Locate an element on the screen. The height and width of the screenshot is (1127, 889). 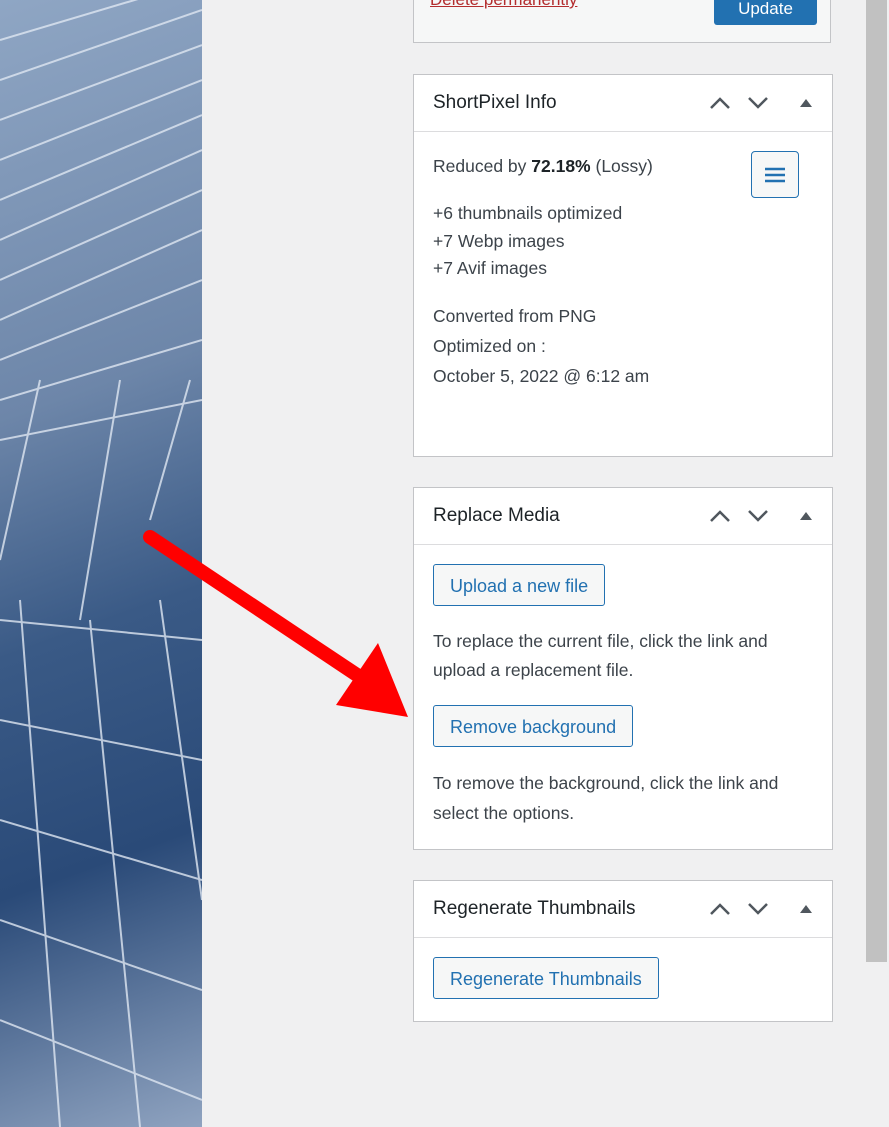
regenerate-body: Regenerate Thumbnails is located at coordinates (623, 968).